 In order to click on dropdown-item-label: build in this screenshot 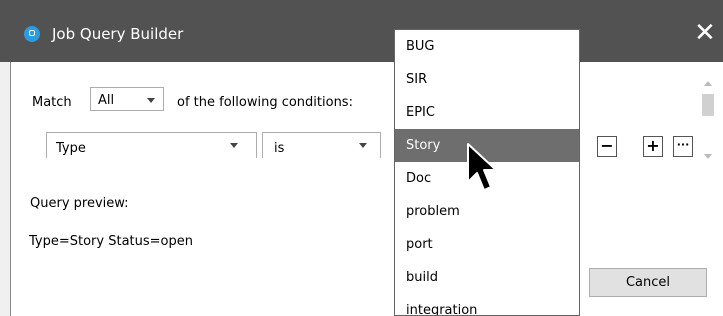, I will do `click(422, 277)`.